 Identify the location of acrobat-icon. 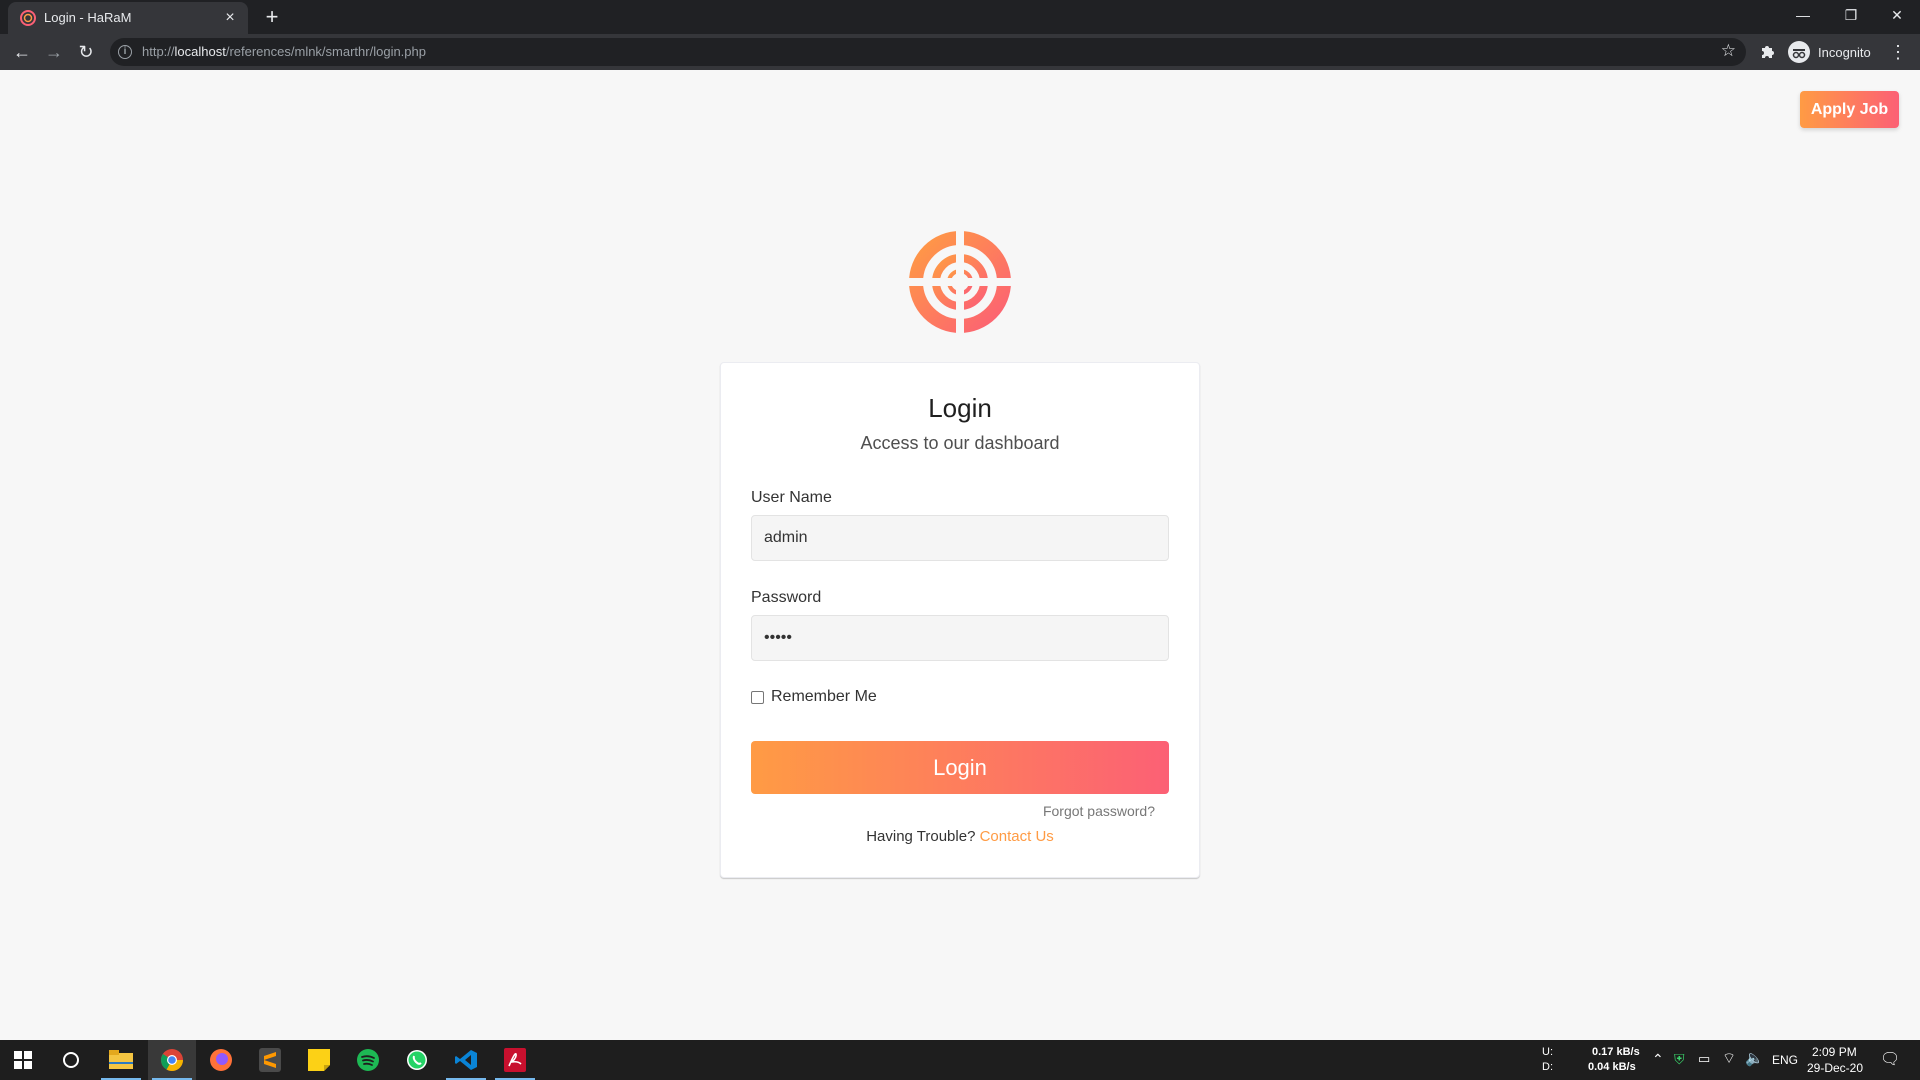
(515, 1060).